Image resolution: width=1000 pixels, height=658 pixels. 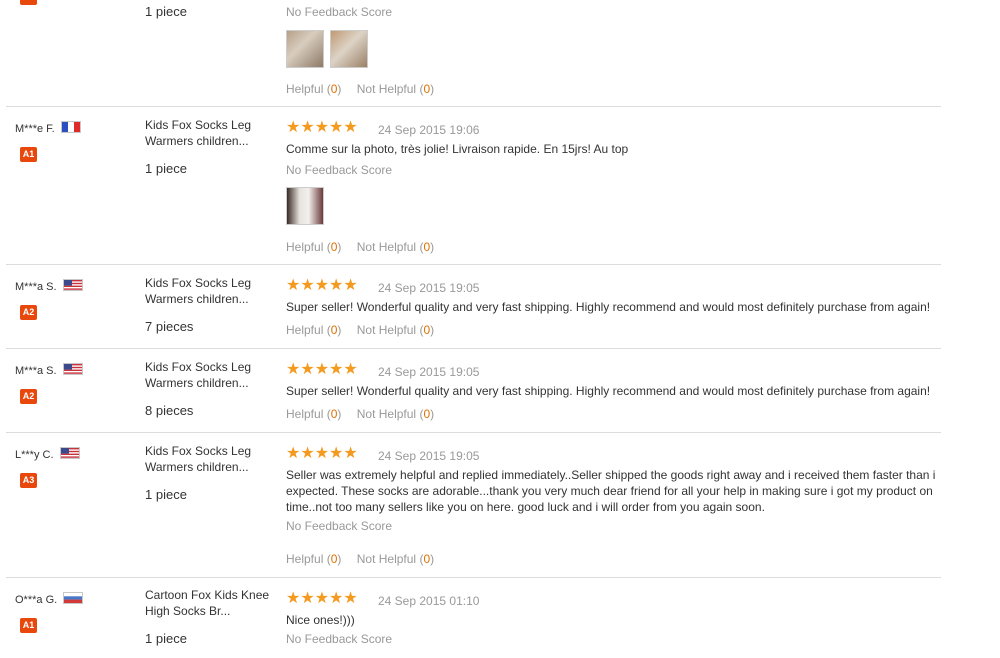 What do you see at coordinates (320, 620) in the screenshot?
I see `review-text: Nice ones!)))` at bounding box center [320, 620].